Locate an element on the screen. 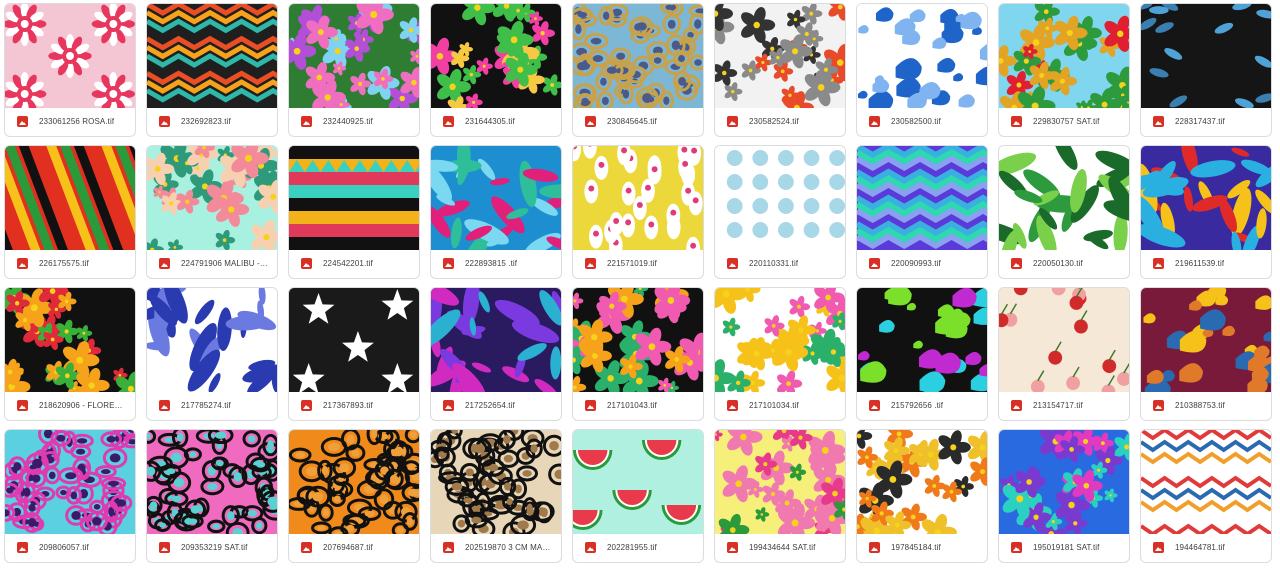 The width and height of the screenshot is (1280, 568). file-caption: 233061256 ROSA.tif is located at coordinates (70, 121).